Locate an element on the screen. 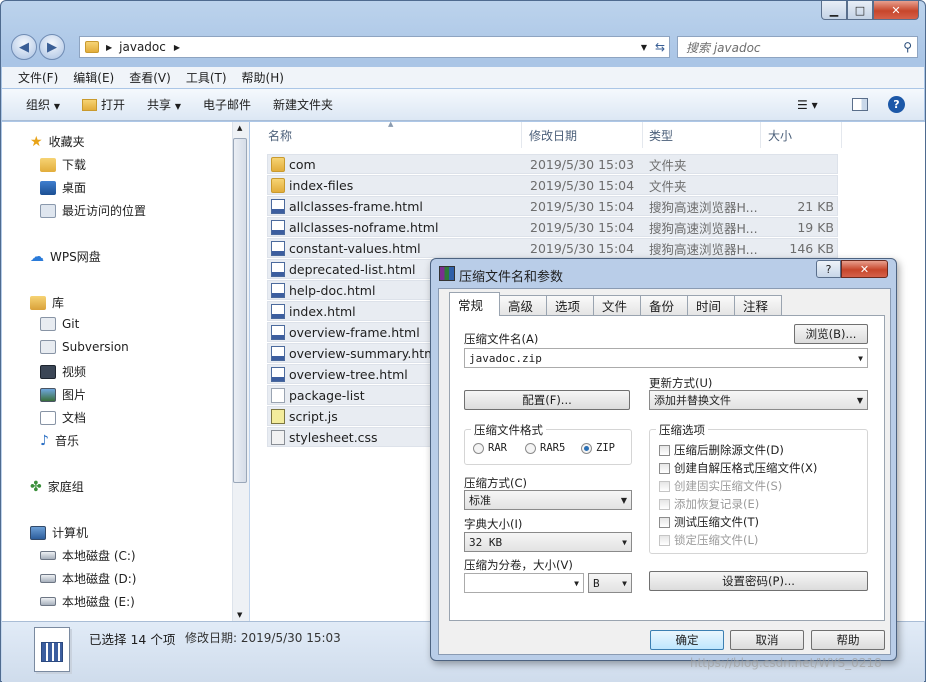  dict-label: 字典大小(I) is located at coordinates (493, 524).